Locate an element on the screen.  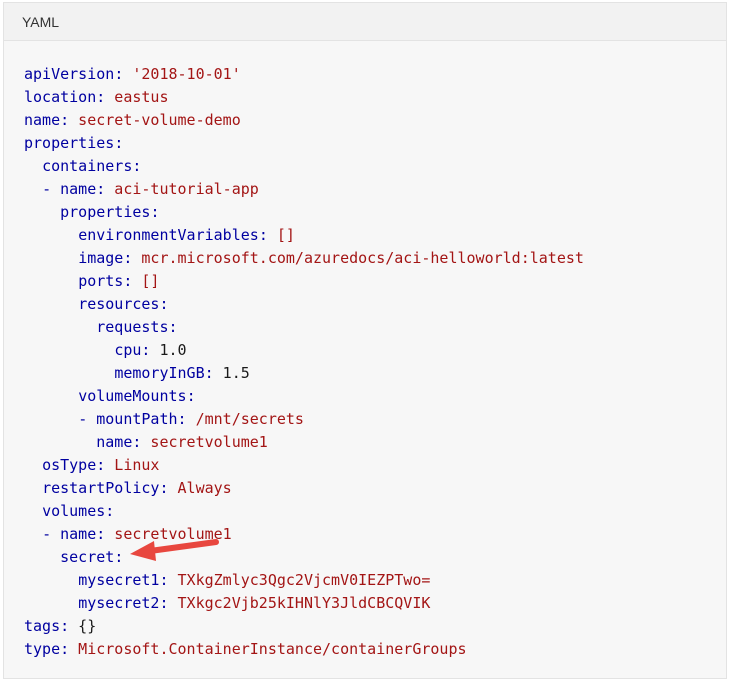
code-line: restartPolicy: Always is located at coordinates (128, 488).